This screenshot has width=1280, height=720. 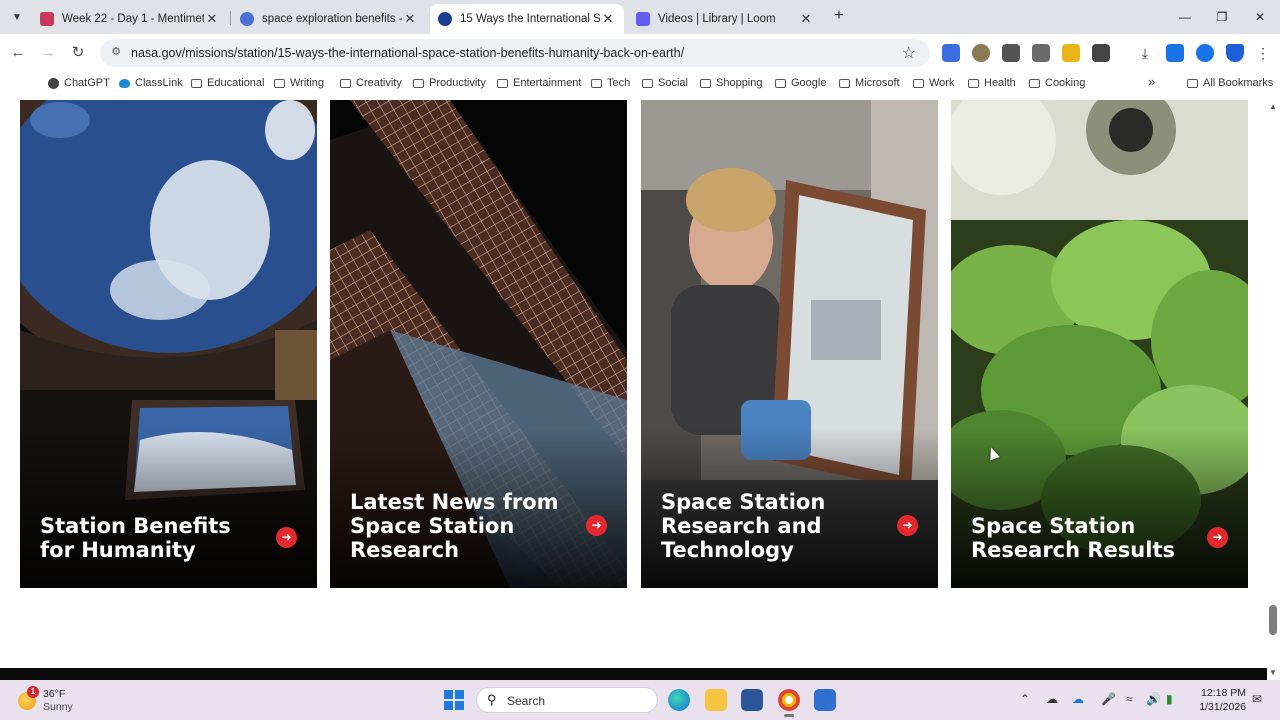 I want to click on bookmark-folder-productivity: Productivity, so click(x=449, y=83).